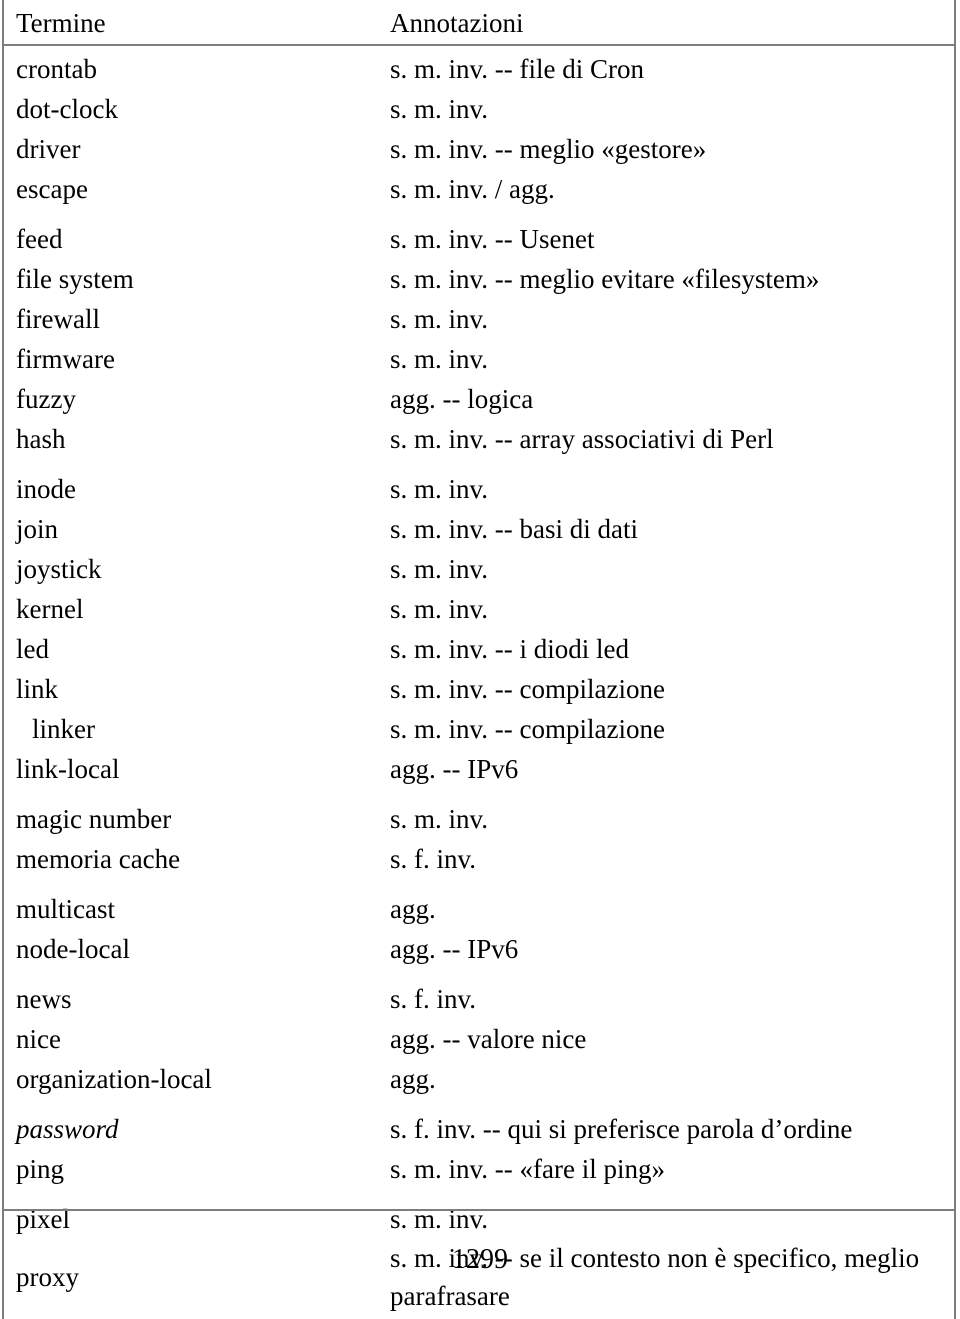 Image resolution: width=960 pixels, height=1319 pixels. What do you see at coordinates (65, 909) in the screenshot?
I see `term-cell: multicast` at bounding box center [65, 909].